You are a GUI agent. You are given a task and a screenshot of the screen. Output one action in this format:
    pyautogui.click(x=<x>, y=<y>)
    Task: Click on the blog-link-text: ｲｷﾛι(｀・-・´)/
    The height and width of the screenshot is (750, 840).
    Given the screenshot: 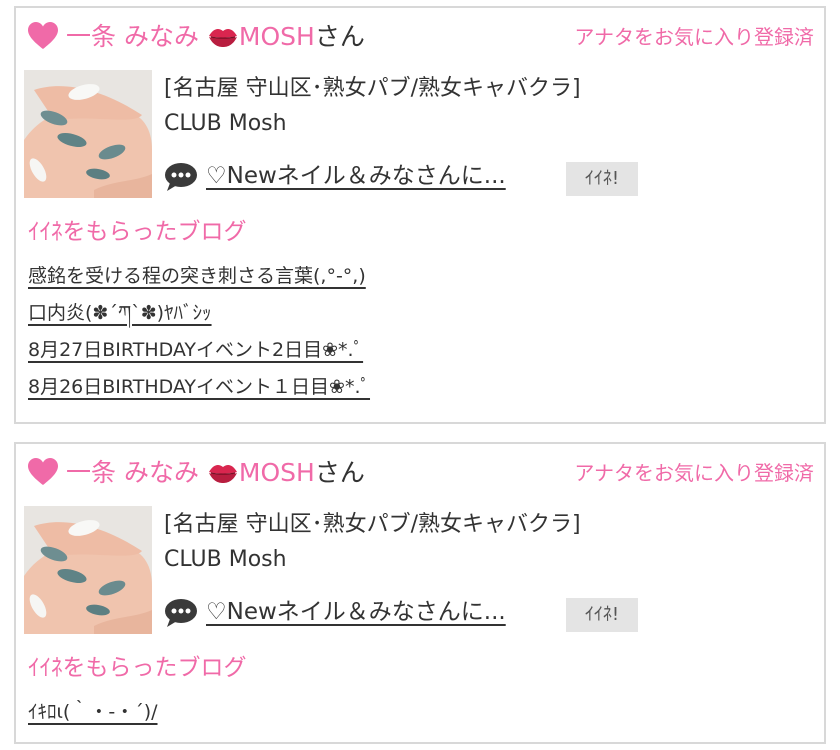 What is the action you would take?
    pyautogui.click(x=93, y=712)
    